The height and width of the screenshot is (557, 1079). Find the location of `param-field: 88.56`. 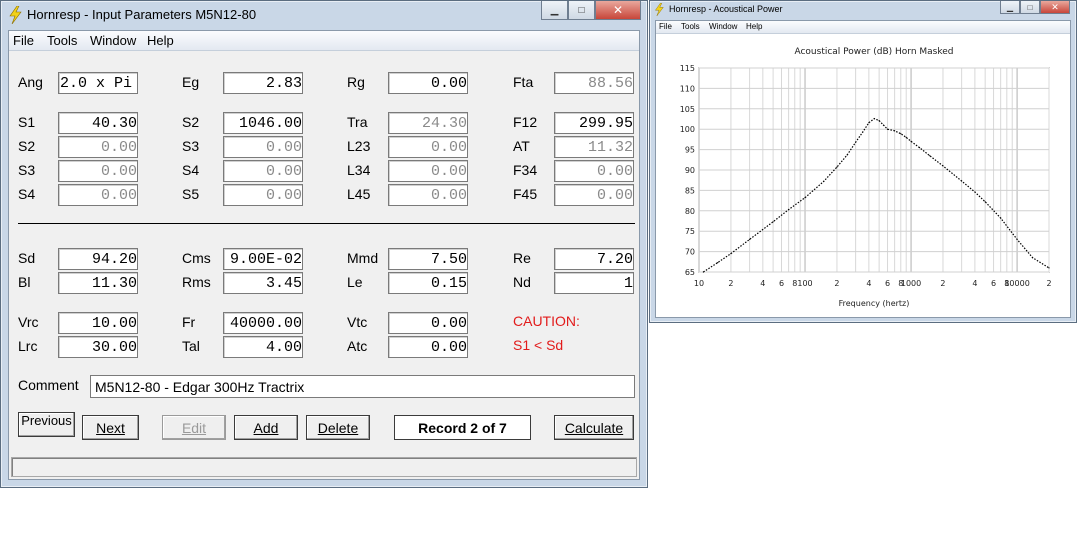

param-field: 88.56 is located at coordinates (594, 83).